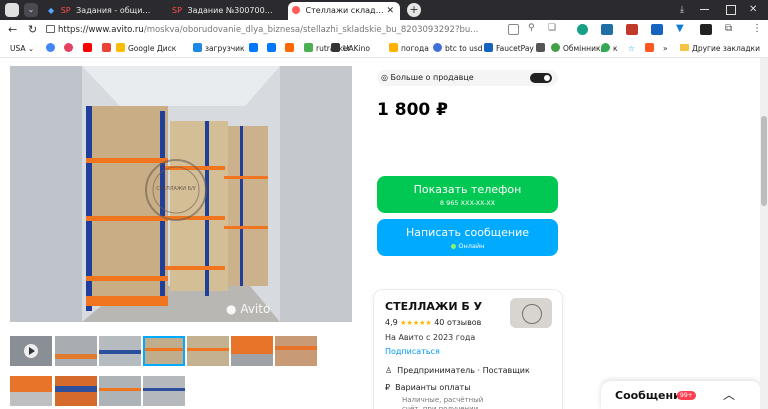  I want to click on bookmark-generic, so click(542, 49).